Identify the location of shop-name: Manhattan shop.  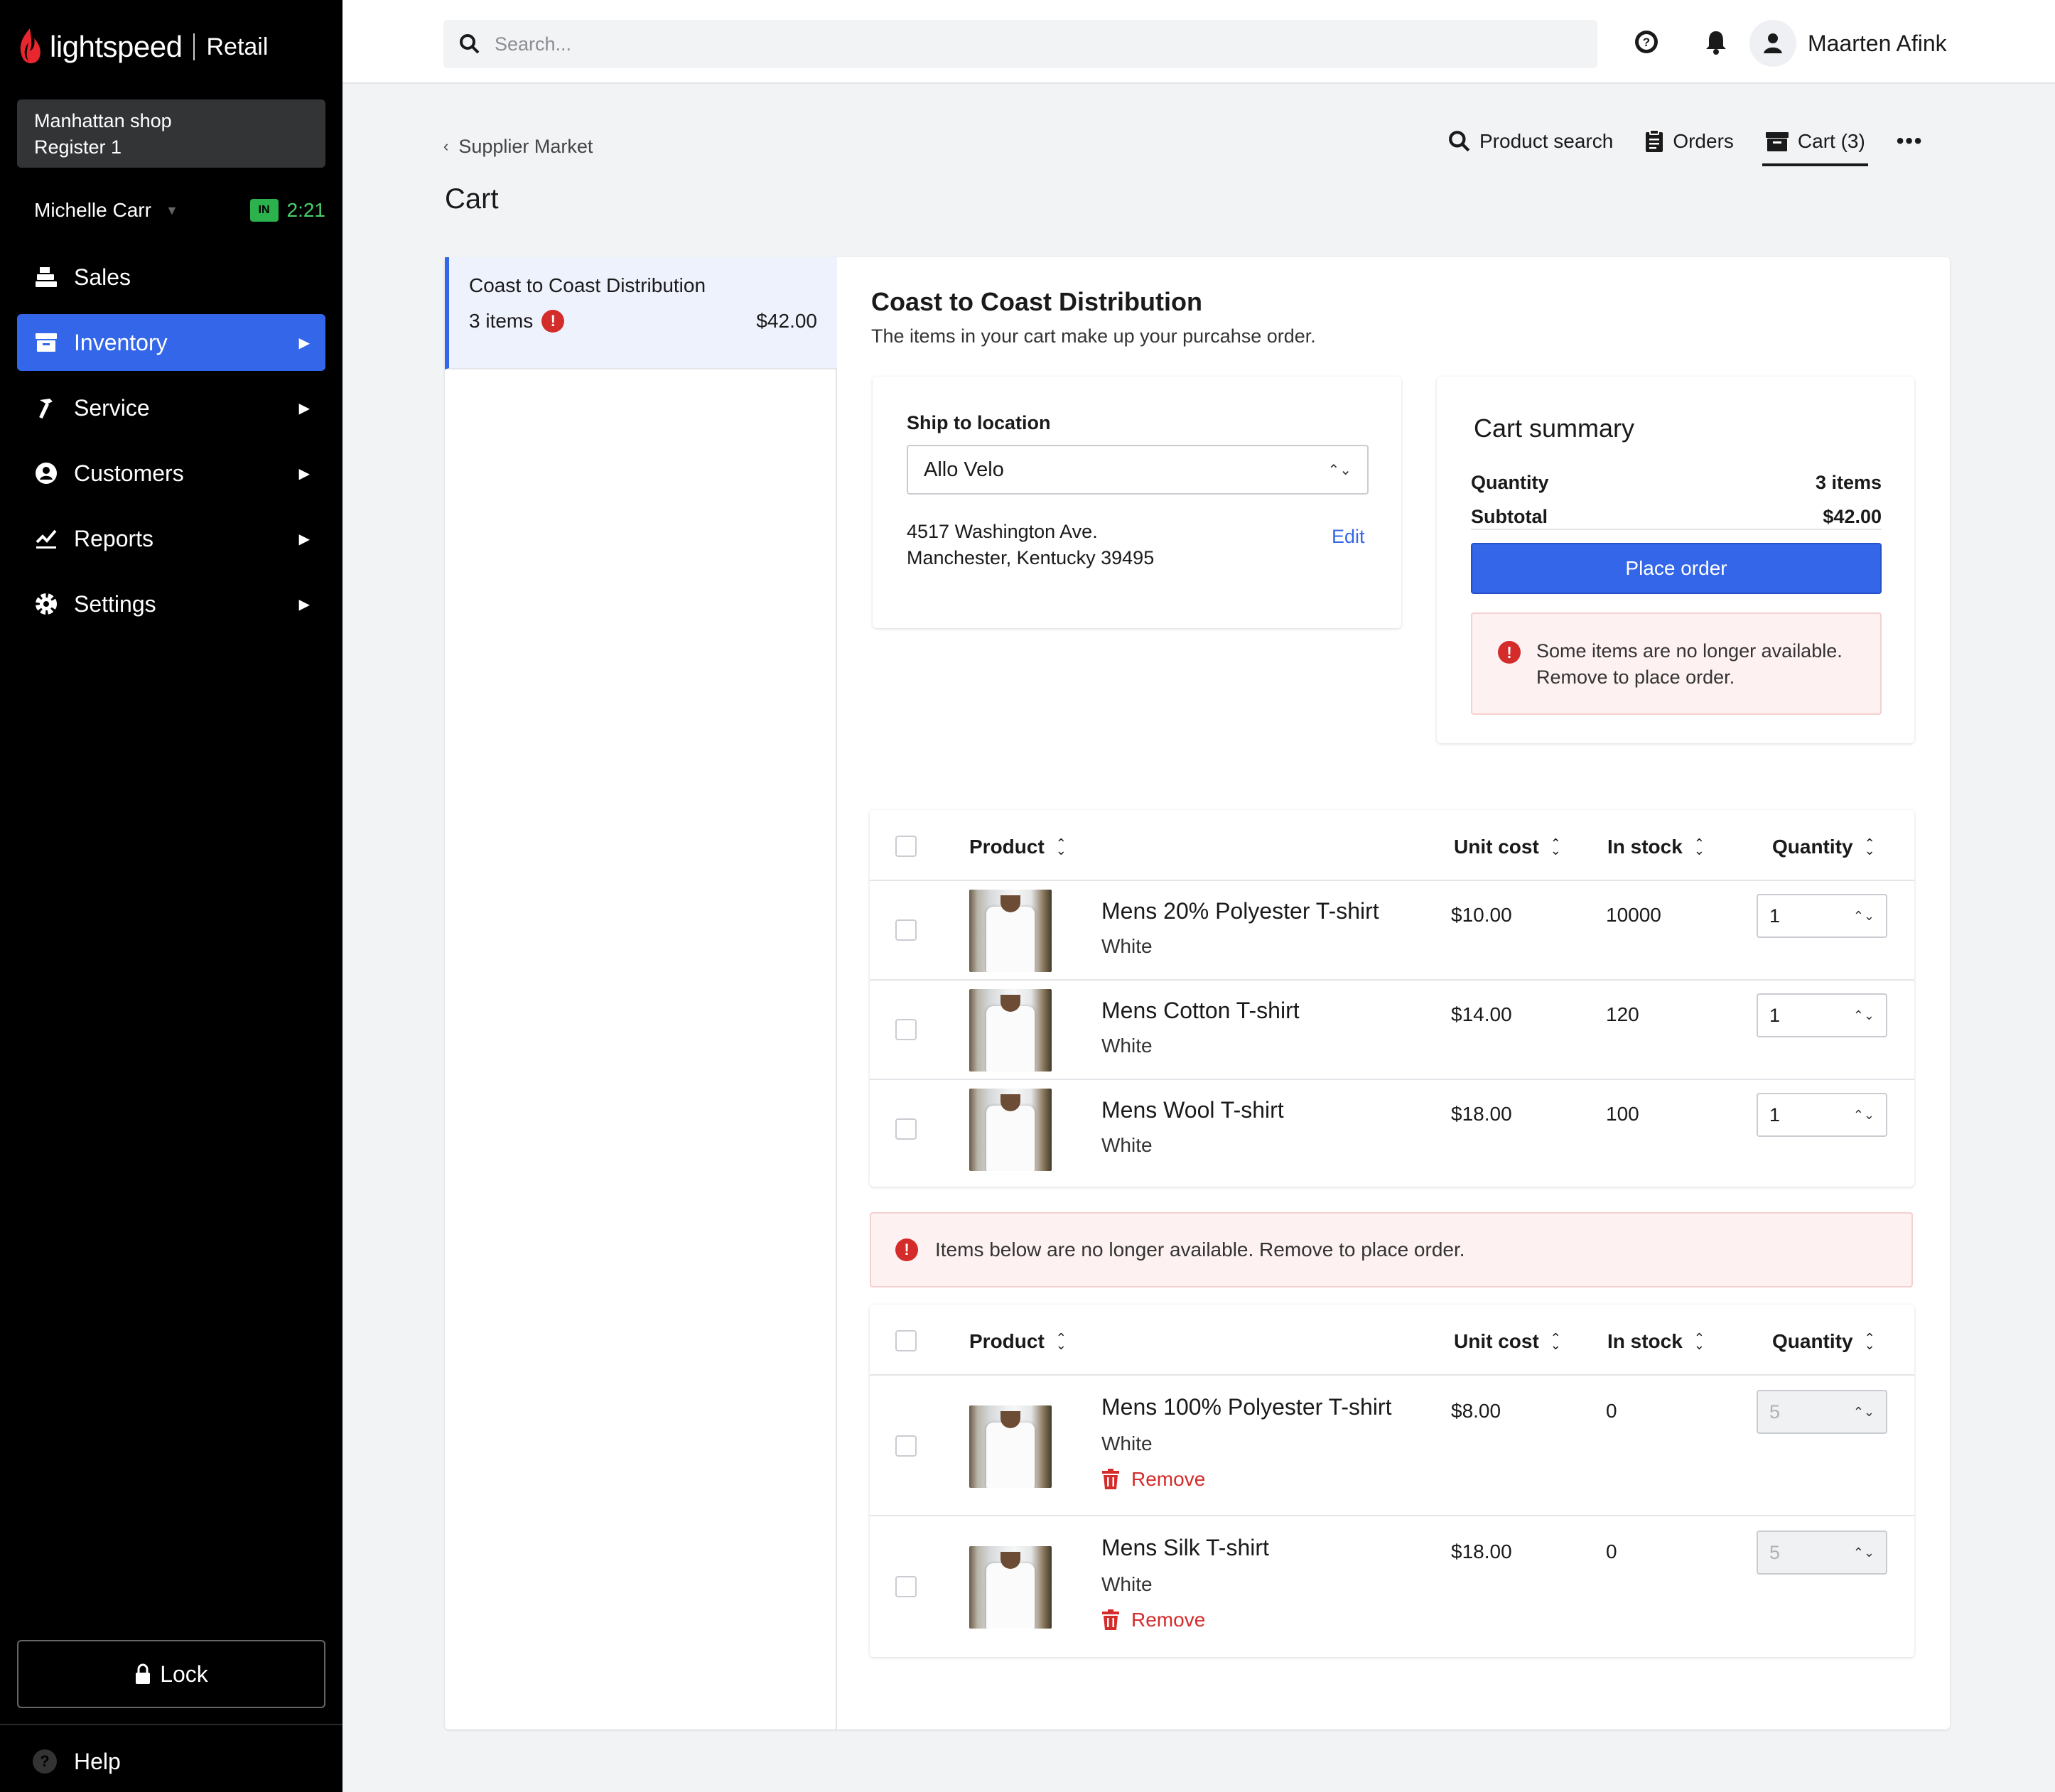
(103, 121).